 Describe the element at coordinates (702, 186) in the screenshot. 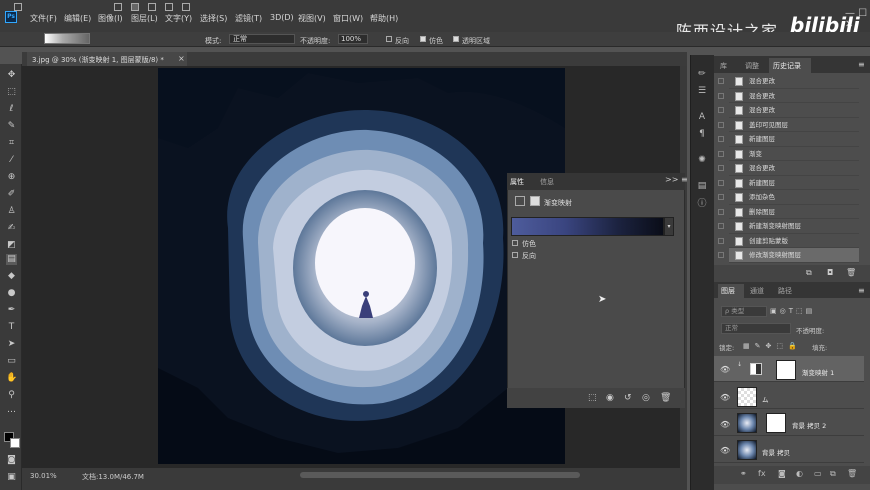

I see `properties-icon: ▤` at that location.